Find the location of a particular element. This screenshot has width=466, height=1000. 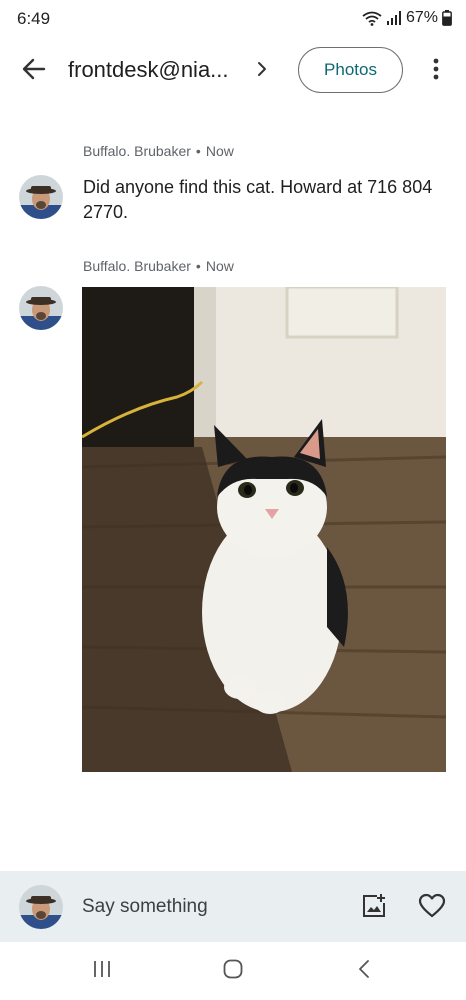

recent-apps-button is located at coordinates (102, 971).